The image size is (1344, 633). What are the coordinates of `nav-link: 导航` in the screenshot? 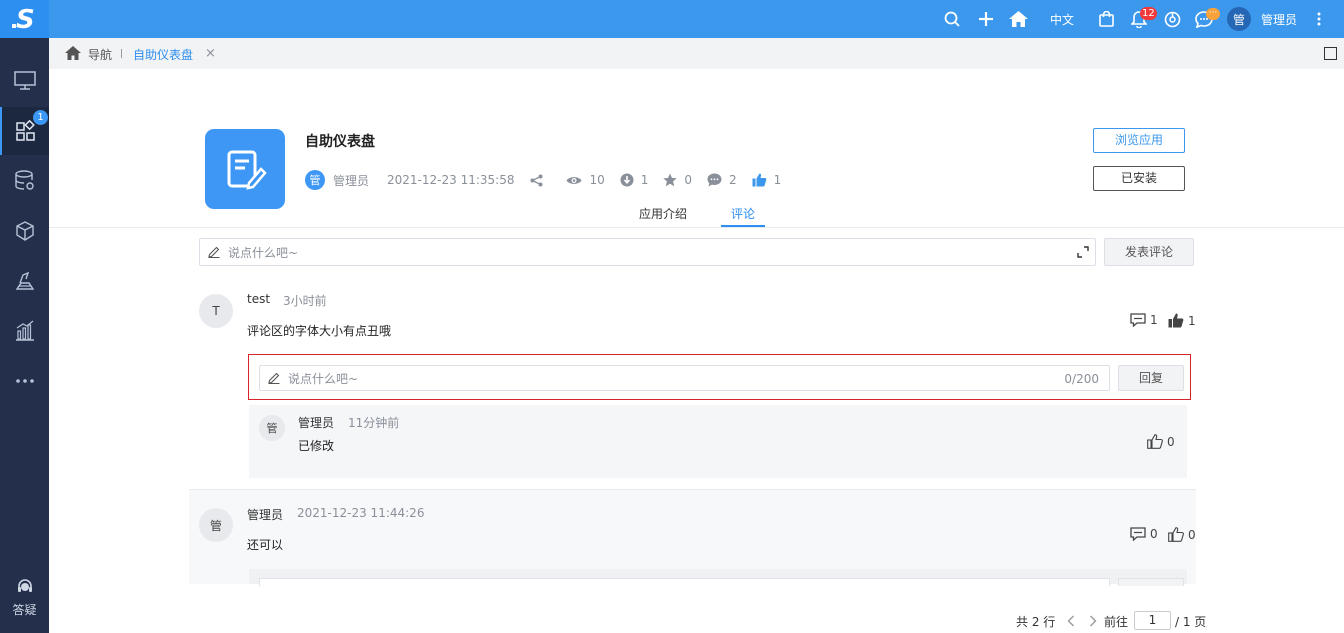 It's located at (100, 54).